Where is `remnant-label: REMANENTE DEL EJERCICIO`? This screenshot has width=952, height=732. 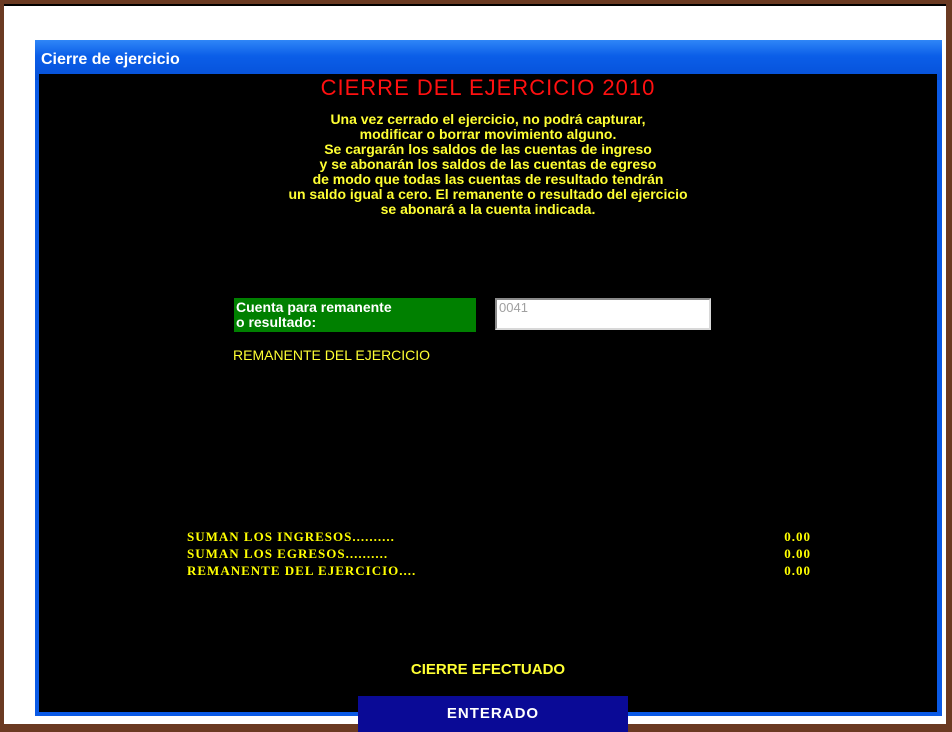 remnant-label: REMANENTE DEL EJERCICIO is located at coordinates (332, 355).